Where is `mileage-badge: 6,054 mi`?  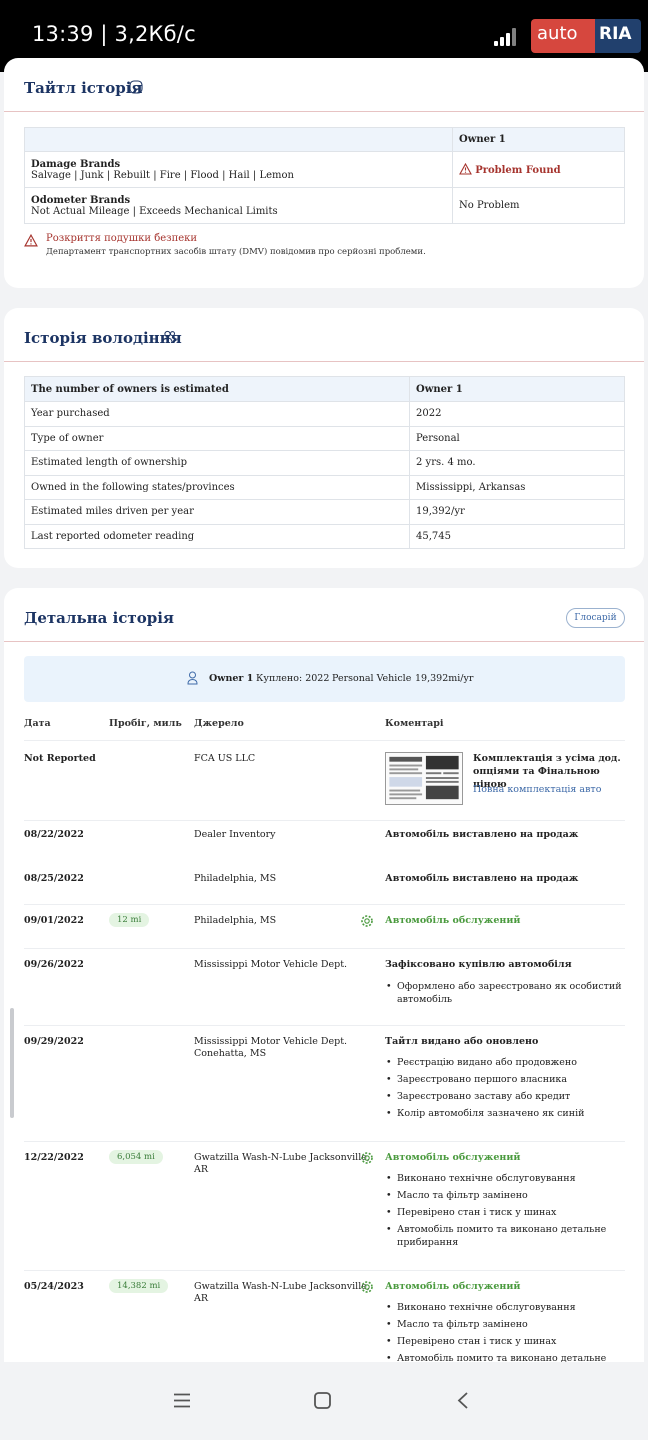
mileage-badge: 6,054 mi is located at coordinates (136, 1157).